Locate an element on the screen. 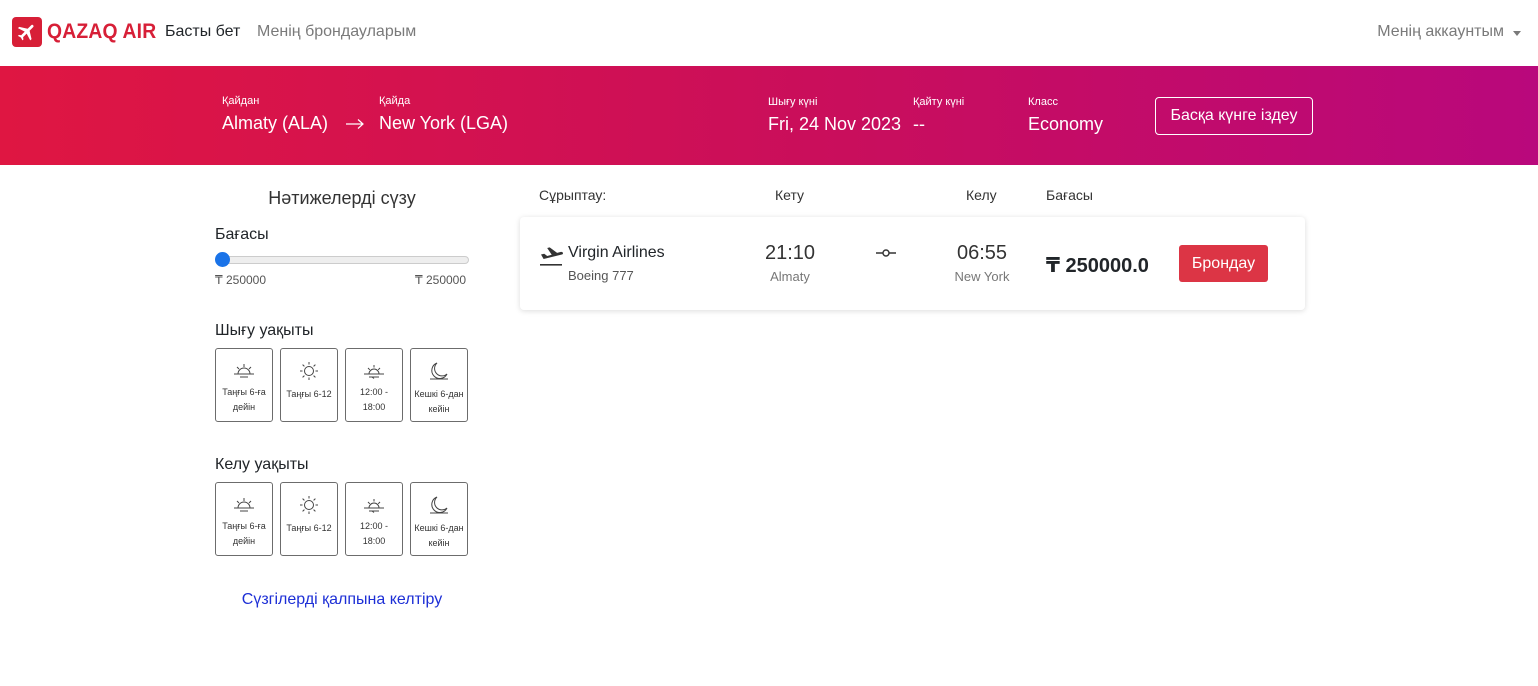 The width and height of the screenshot is (1538, 686). direct-flight-icon is located at coordinates (886, 253).